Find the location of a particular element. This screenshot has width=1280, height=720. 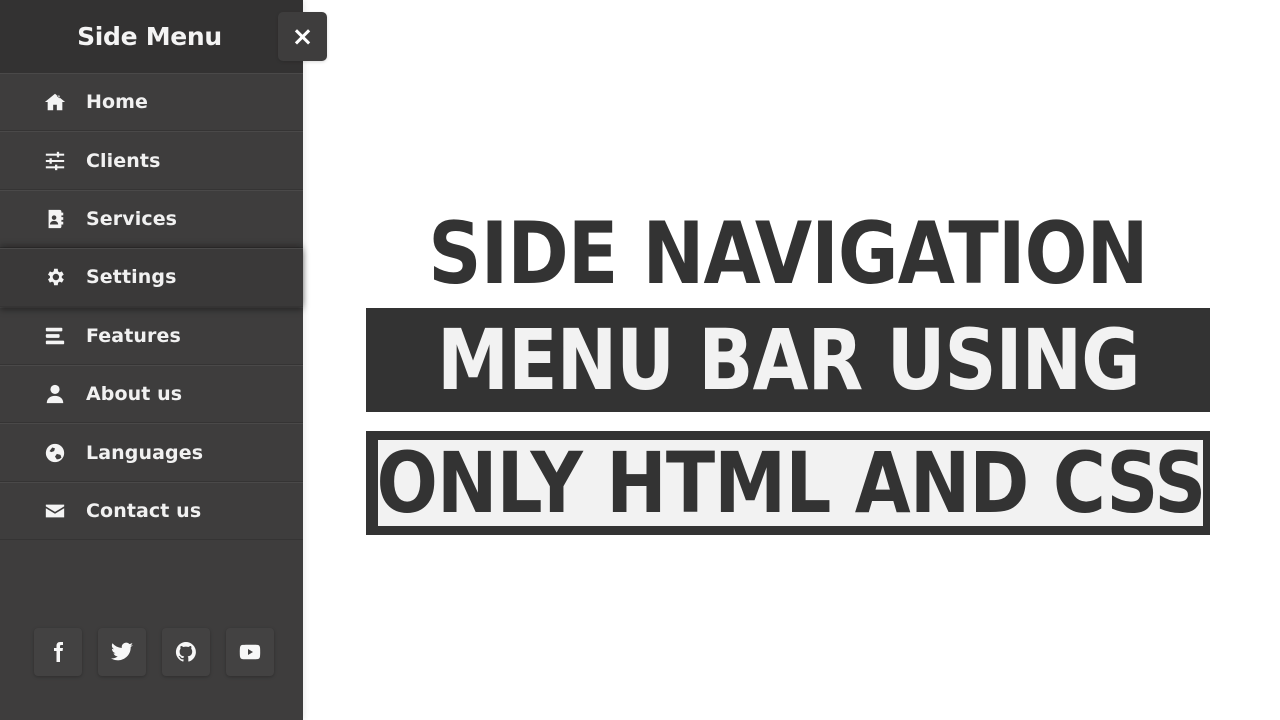

close-icon: × is located at coordinates (302, 36).